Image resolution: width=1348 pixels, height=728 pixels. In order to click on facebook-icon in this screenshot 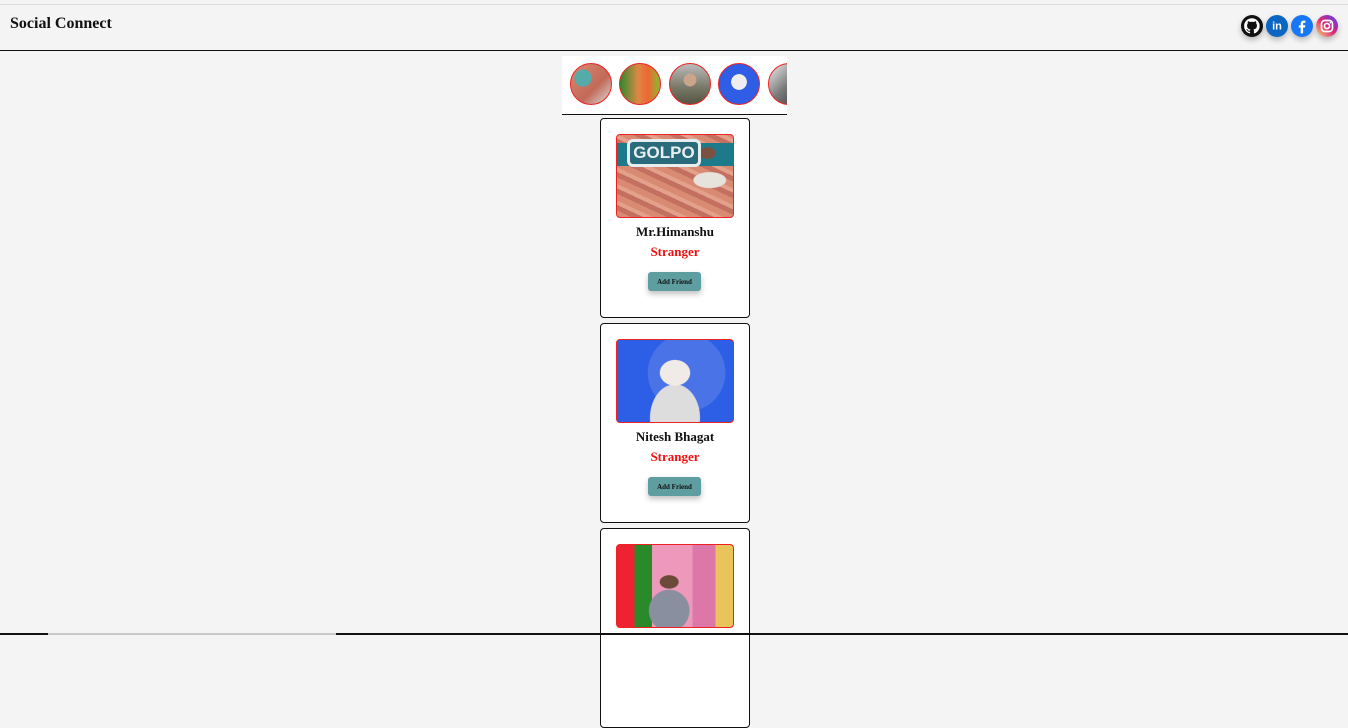, I will do `click(1302, 26)`.